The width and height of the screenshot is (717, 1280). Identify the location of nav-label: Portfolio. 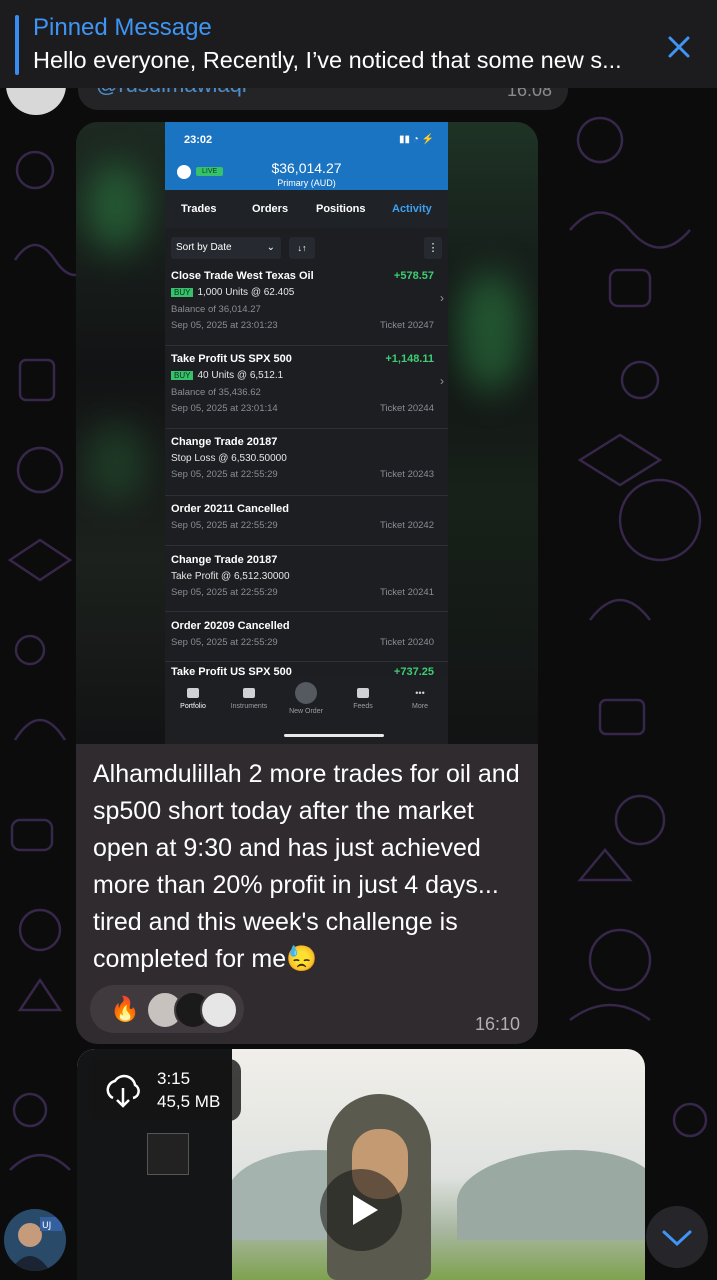
(193, 706).